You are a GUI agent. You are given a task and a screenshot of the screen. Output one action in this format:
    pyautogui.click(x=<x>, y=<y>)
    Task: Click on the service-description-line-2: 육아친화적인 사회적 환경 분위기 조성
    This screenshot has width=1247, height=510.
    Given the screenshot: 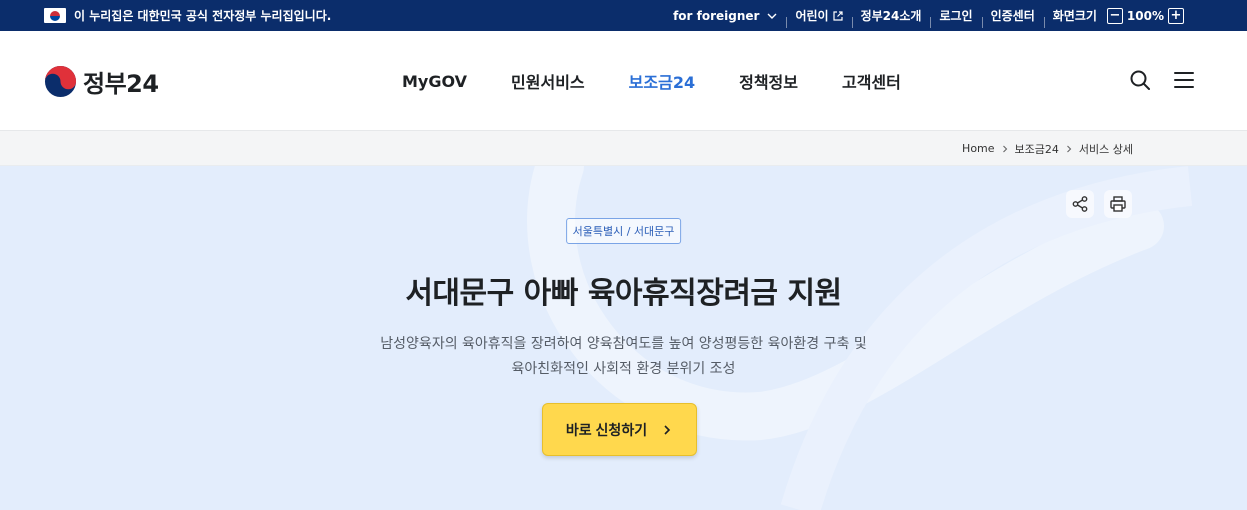 What is the action you would take?
    pyautogui.click(x=623, y=369)
    